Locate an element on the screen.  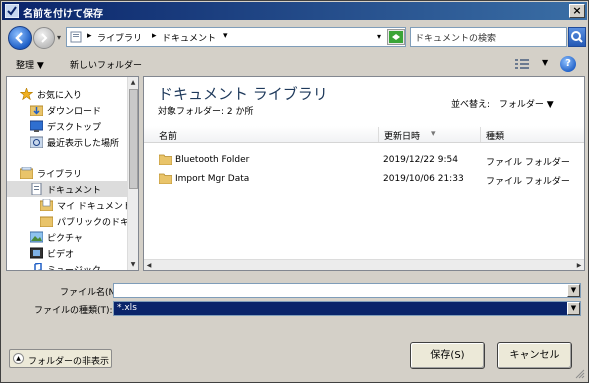
documents-location-icon is located at coordinates (76, 37).